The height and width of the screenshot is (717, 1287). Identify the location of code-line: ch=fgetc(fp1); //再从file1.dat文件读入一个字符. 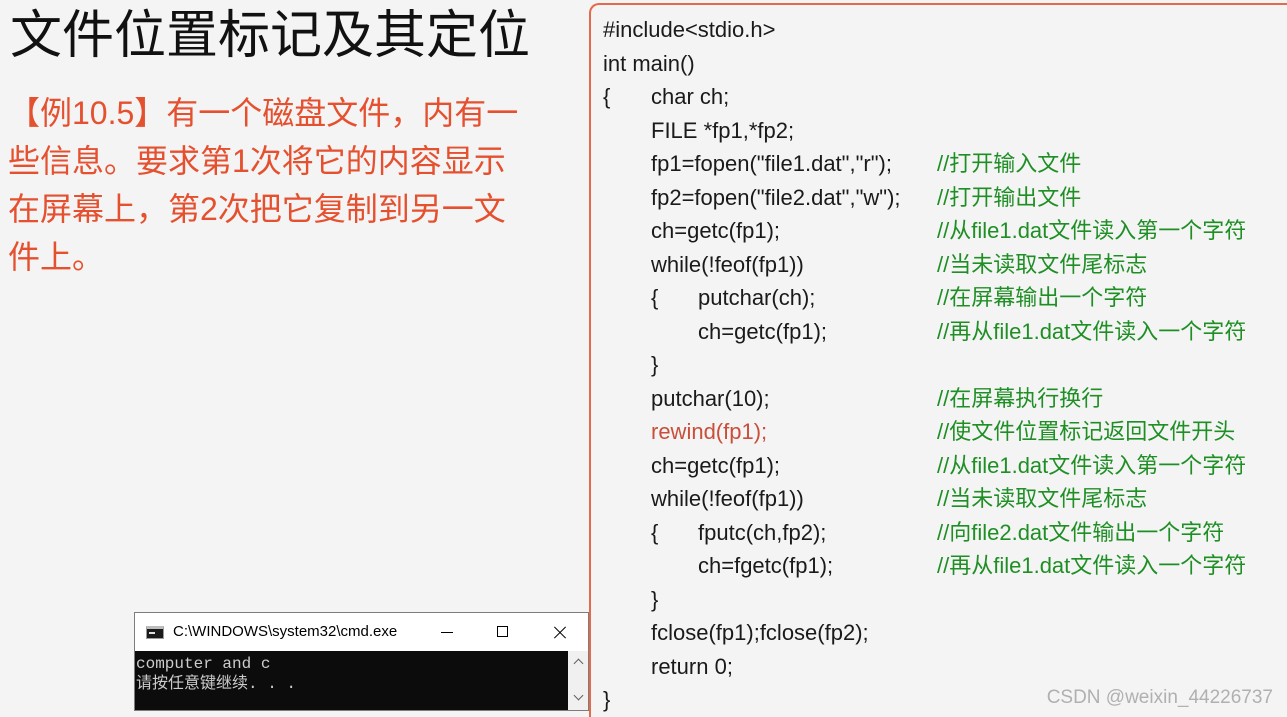
(939, 566).